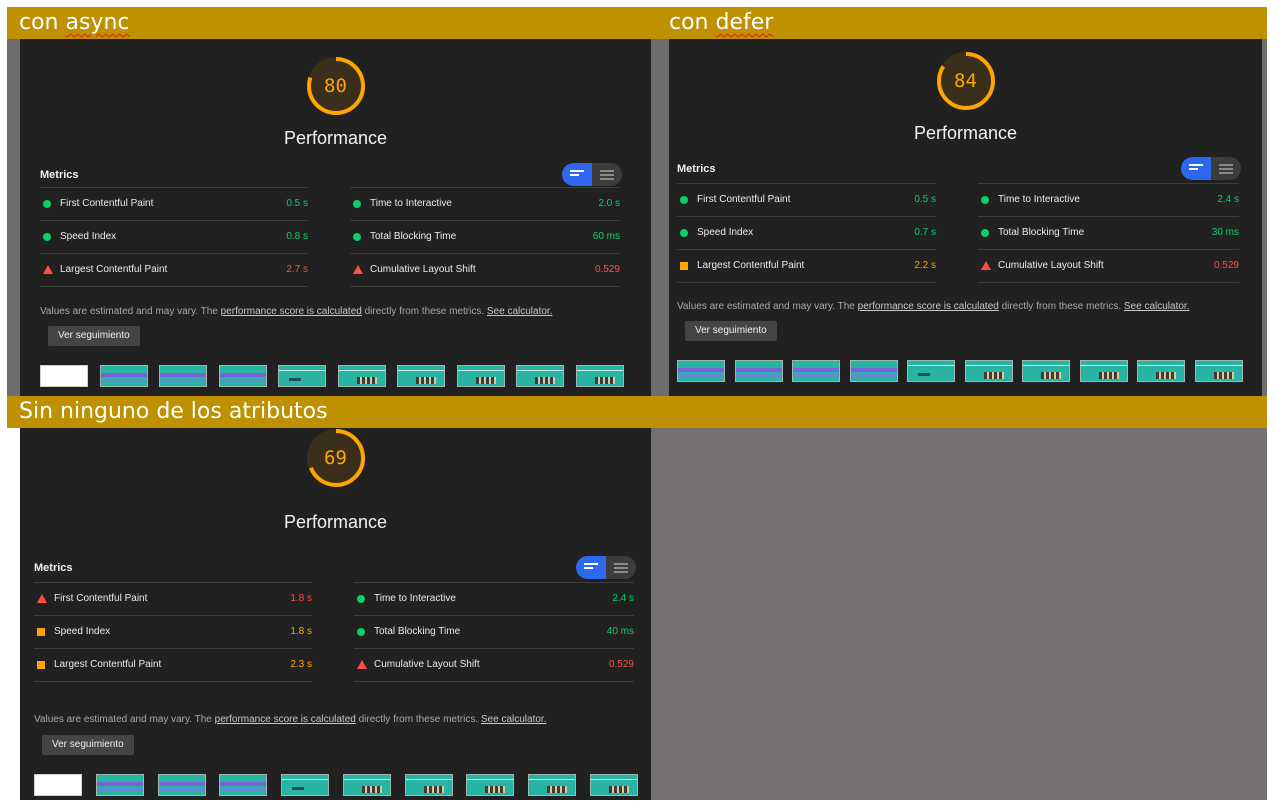  What do you see at coordinates (806, 266) in the screenshot?
I see `metric-row: Largest Contentful Paint 2.2 s` at bounding box center [806, 266].